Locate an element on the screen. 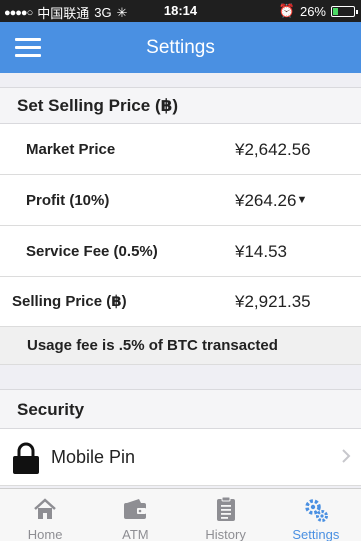  page-title: Settings is located at coordinates (180, 47).